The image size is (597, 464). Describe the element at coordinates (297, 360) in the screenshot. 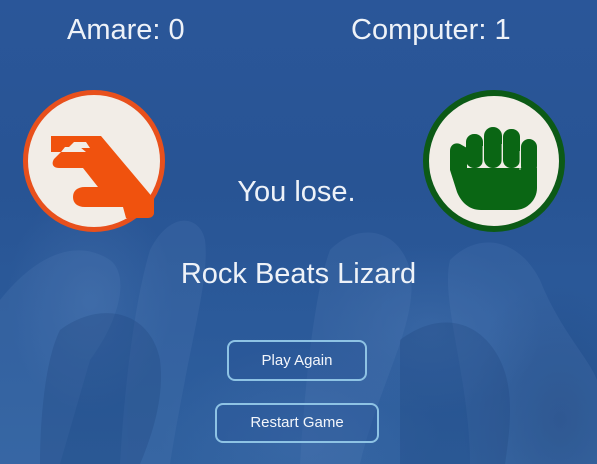

I see `play-again-button: Play Again` at that location.